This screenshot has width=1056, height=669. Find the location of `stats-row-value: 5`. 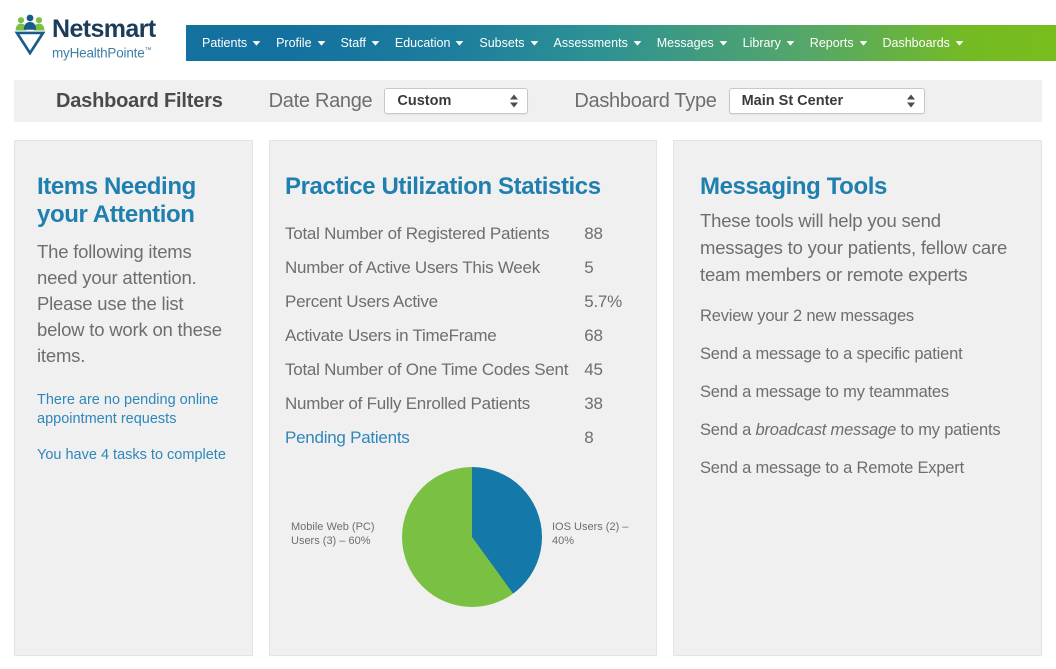

stats-row-value: 5 is located at coordinates (589, 267).